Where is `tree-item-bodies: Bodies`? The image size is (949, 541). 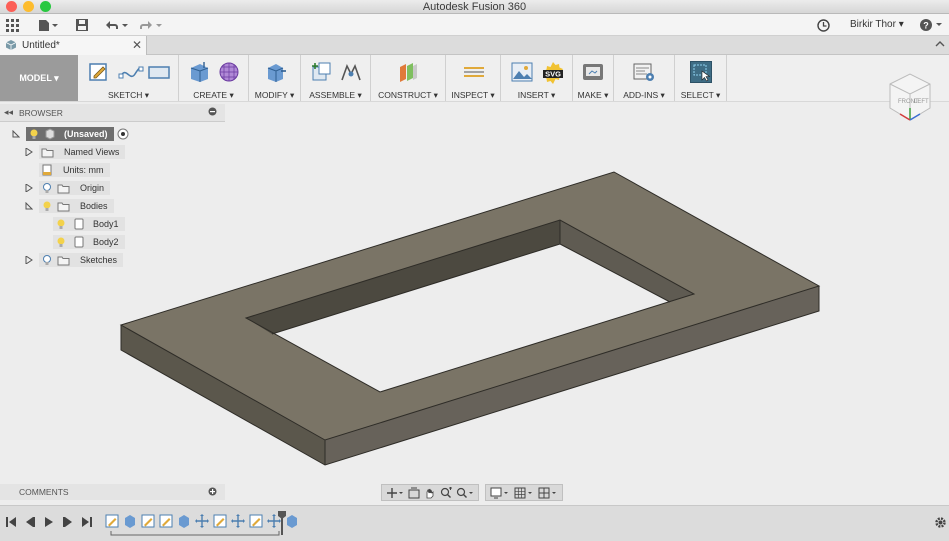 tree-item-bodies: Bodies is located at coordinates (69, 206).